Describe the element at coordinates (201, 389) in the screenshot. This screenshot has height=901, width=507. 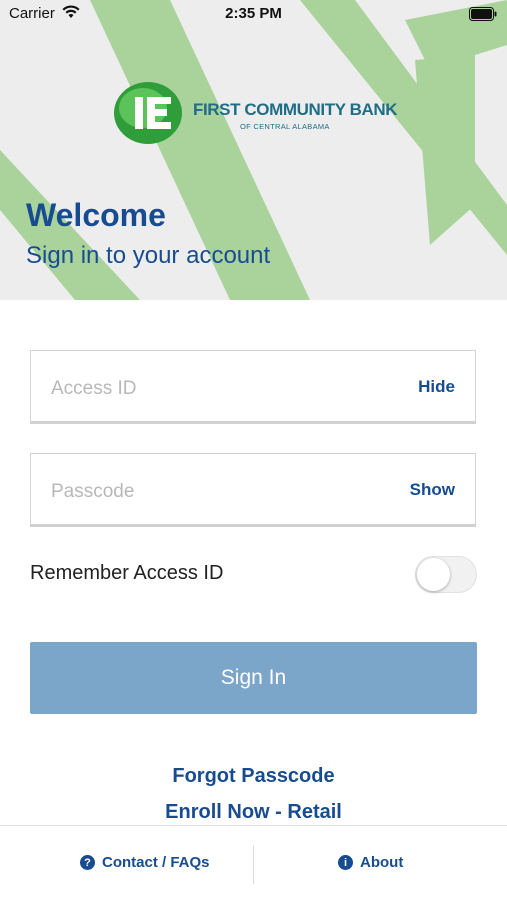
I see `access-id-input` at that location.